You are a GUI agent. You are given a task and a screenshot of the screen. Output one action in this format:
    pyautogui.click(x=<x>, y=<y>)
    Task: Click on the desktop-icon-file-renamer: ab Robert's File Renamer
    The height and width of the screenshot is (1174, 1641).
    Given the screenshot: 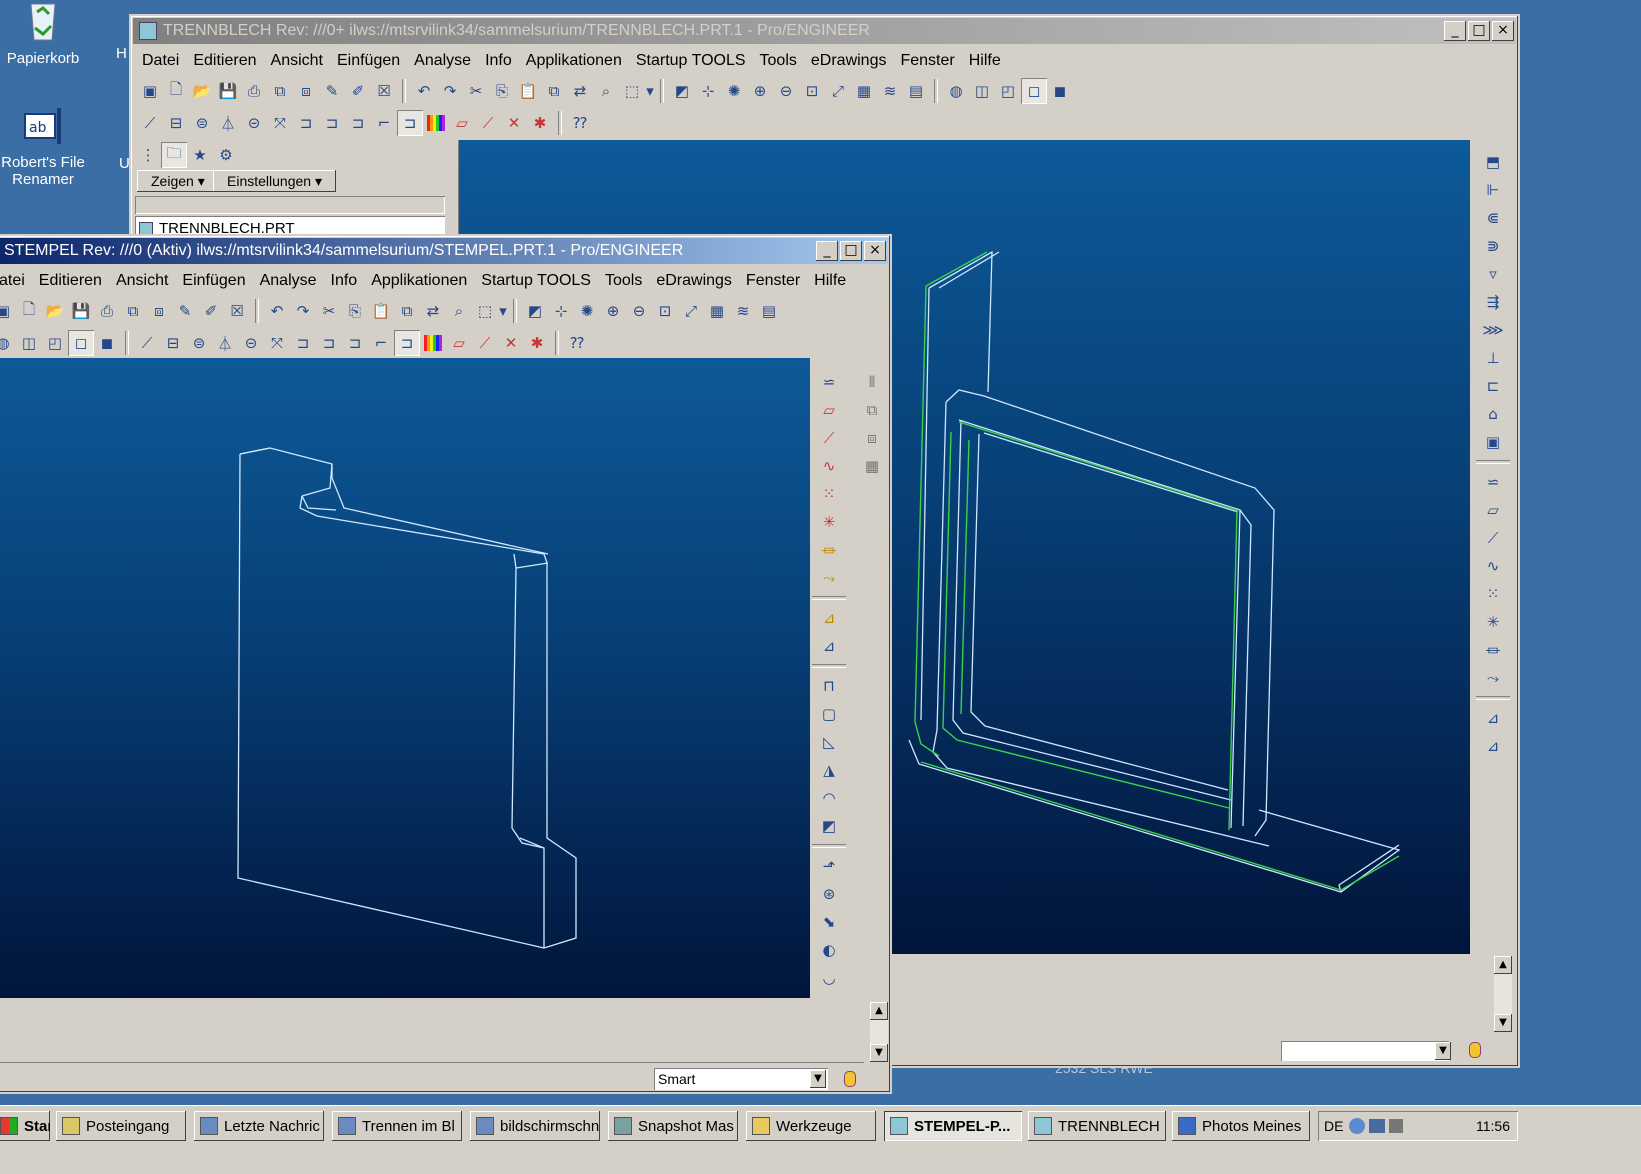 What is the action you would take?
    pyautogui.click(x=44, y=146)
    